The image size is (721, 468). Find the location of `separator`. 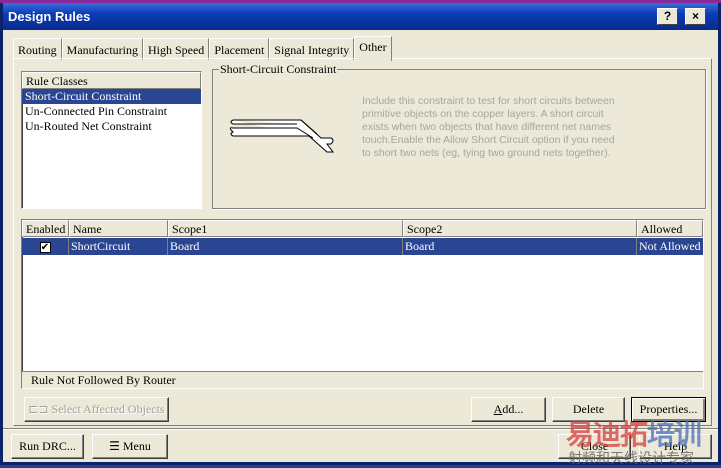

separator is located at coordinates (360, 429).